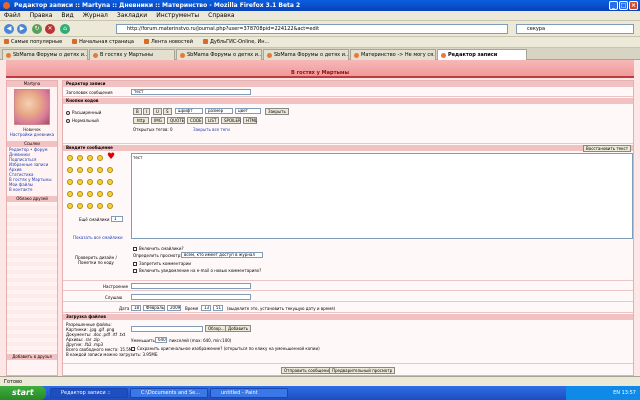 The image size is (640, 400). I want to click on time-minute-input: 51, so click(218, 308).